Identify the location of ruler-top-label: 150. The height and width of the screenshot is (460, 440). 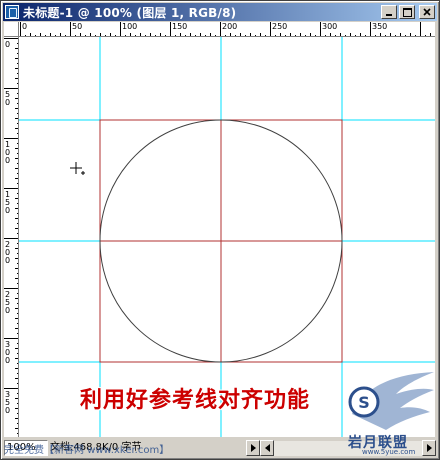
(180, 26).